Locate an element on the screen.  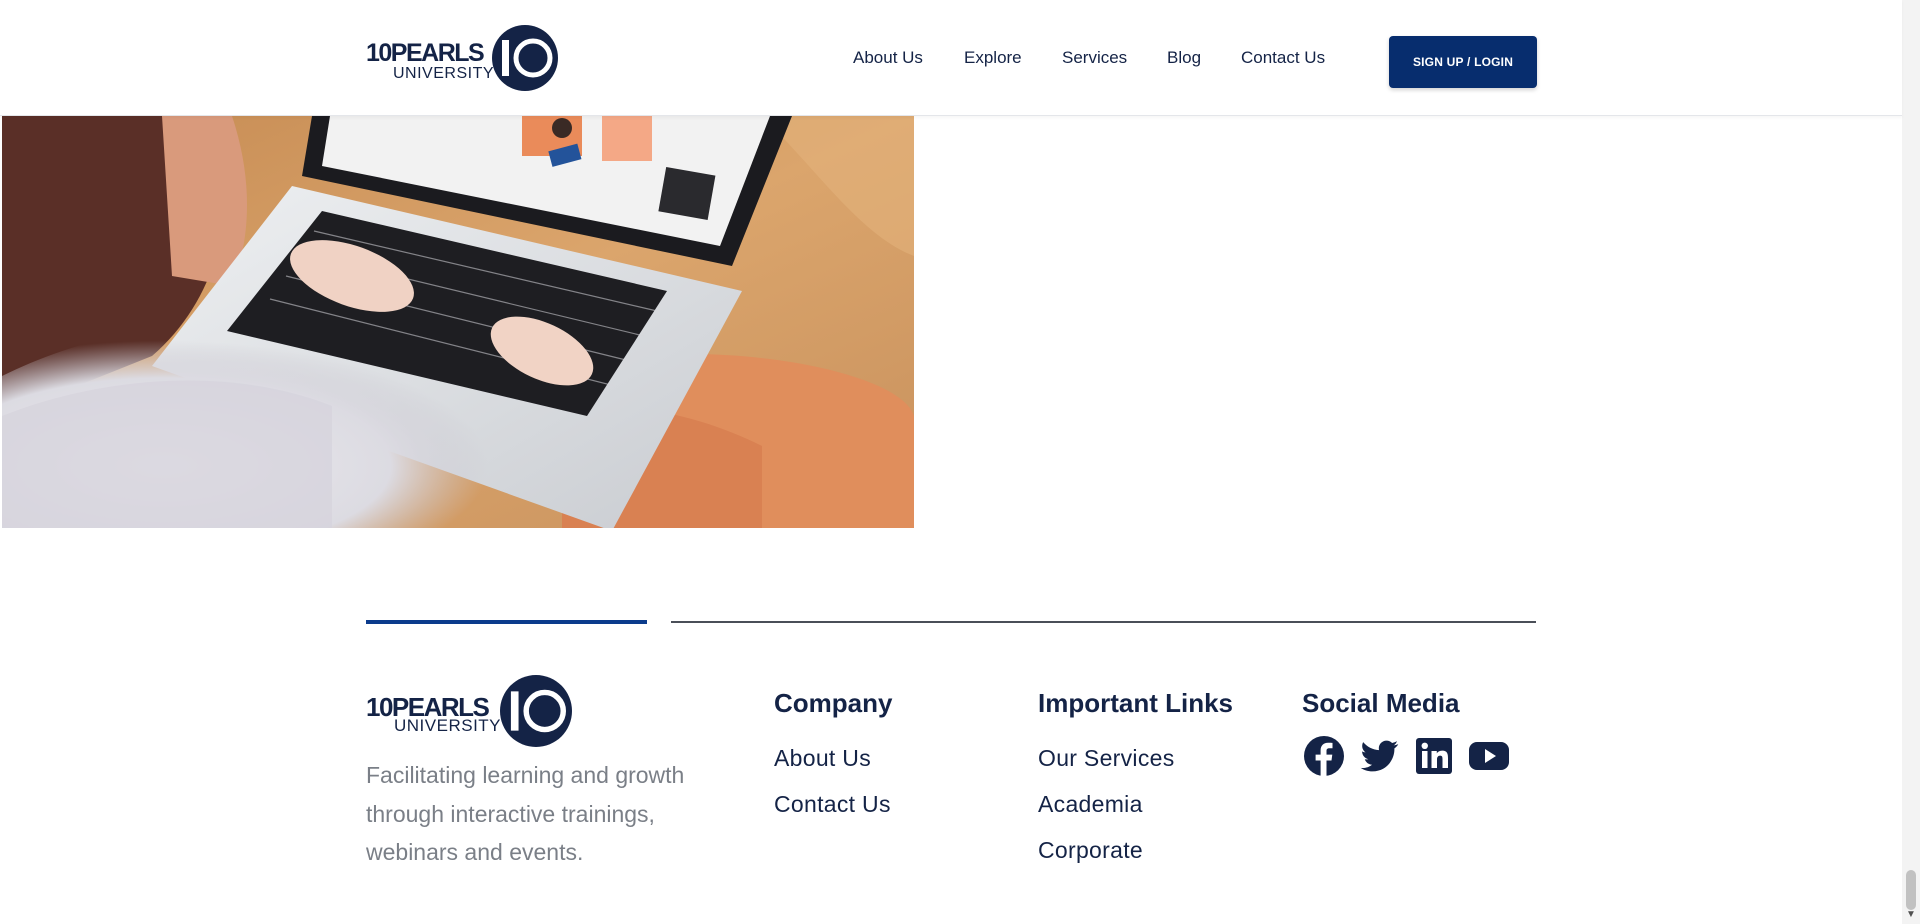
nav-explore: Explore is located at coordinates (993, 58).